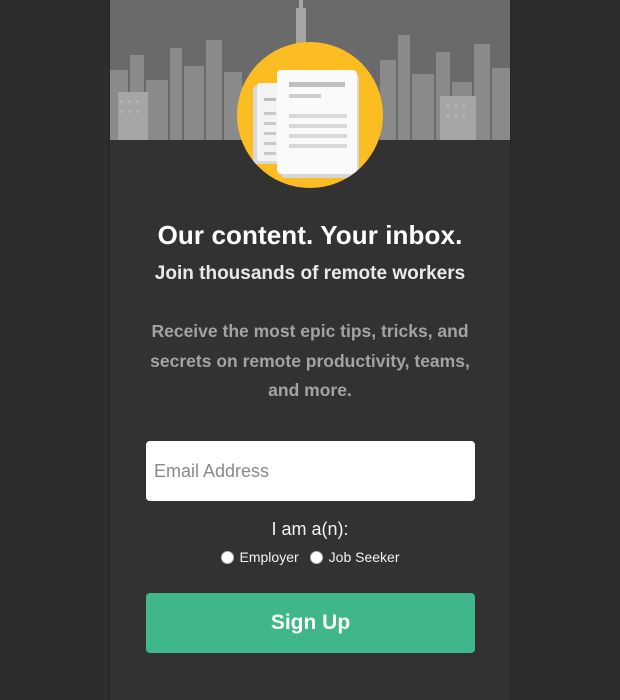 The image size is (620, 700). I want to click on page-title: Our content. Your inbox., so click(310, 235).